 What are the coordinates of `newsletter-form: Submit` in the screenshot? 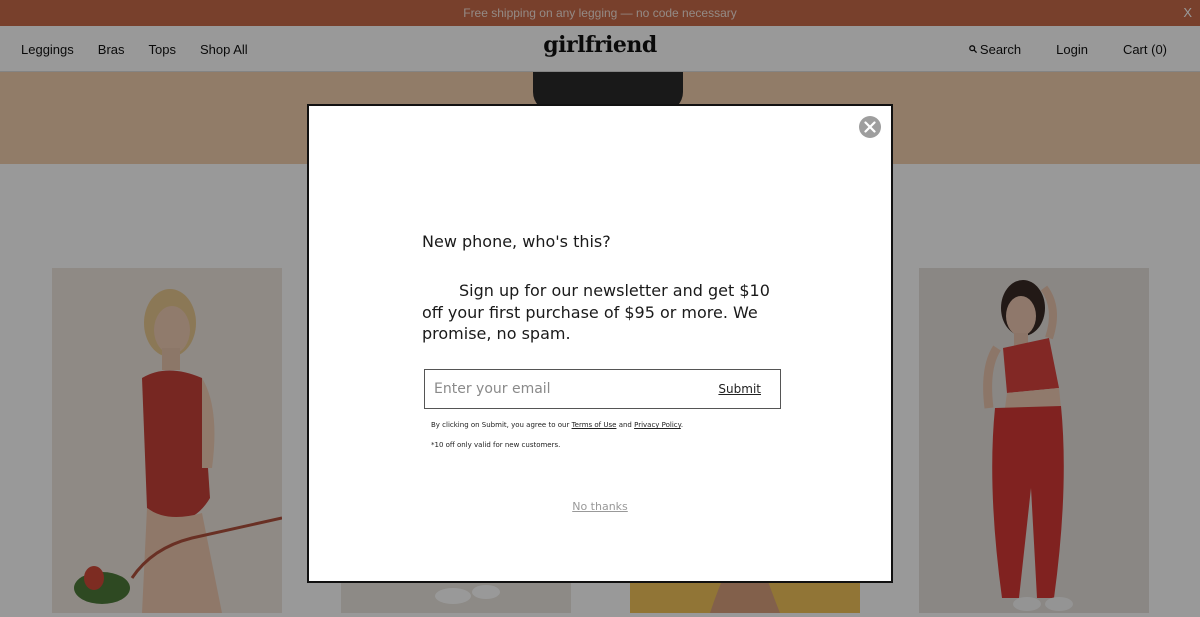 It's located at (602, 389).